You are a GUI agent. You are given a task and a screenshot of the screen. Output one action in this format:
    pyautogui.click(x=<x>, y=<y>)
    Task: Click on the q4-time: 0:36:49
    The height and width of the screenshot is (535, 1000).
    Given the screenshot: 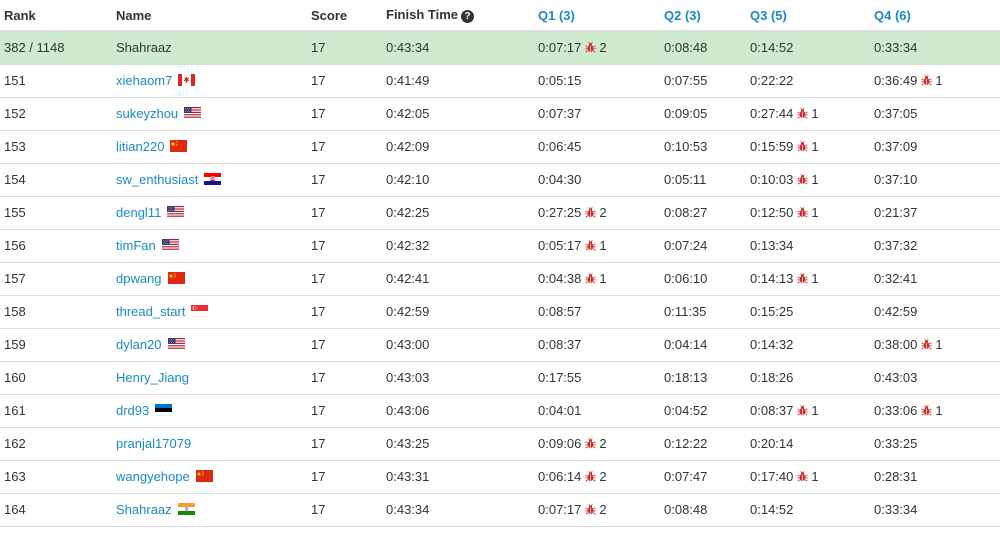 What is the action you would take?
    pyautogui.click(x=896, y=80)
    